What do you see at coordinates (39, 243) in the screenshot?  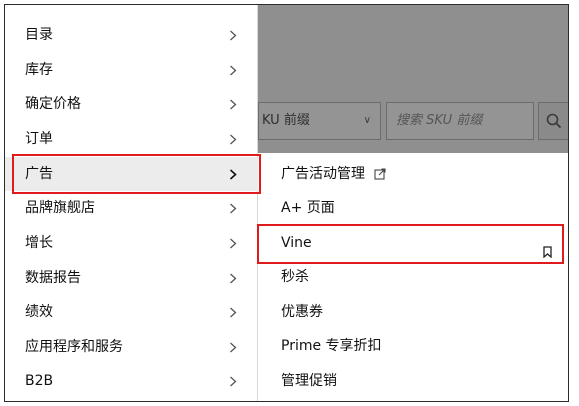 I see `menu-item-label: 增长` at bounding box center [39, 243].